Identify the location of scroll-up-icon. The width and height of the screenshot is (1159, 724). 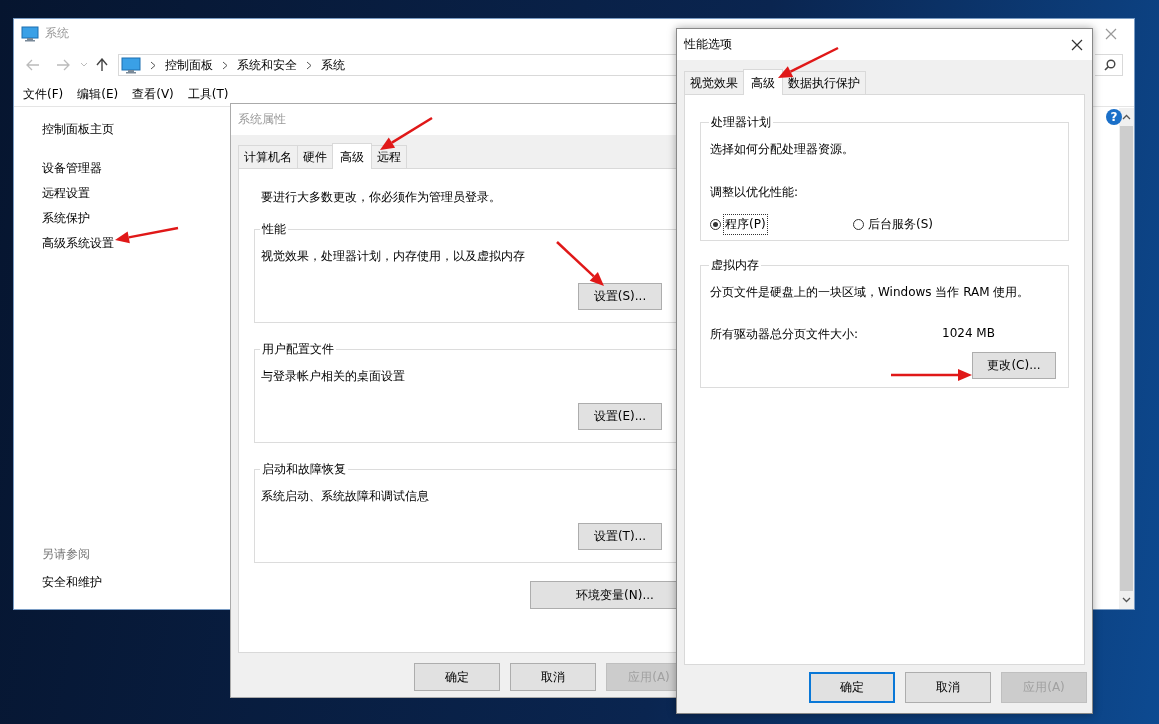
(1126, 117).